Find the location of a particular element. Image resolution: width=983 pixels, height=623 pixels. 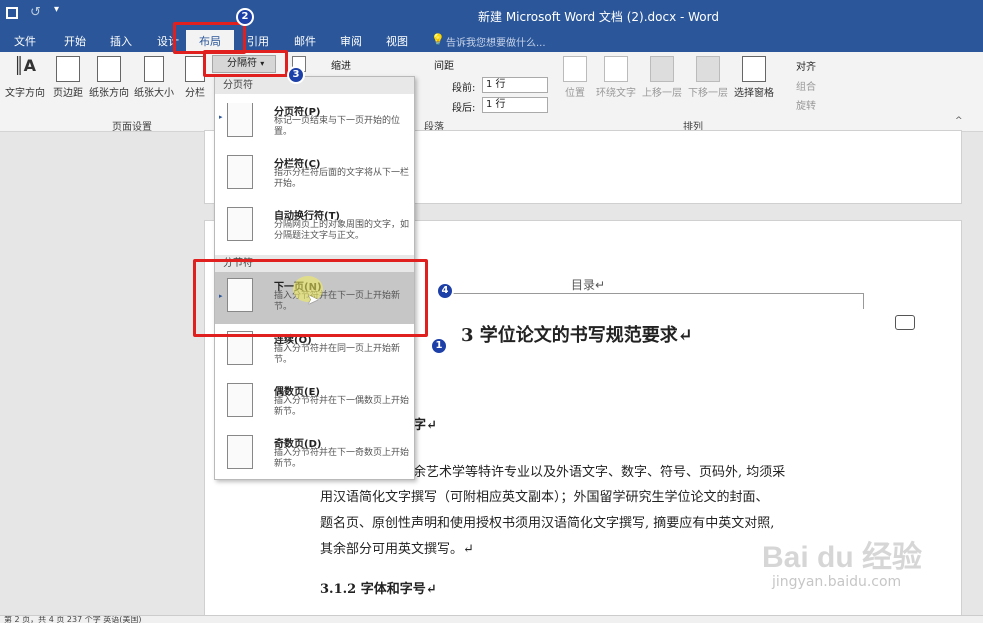

lightbulb-icon: 💡 is located at coordinates (438, 39).